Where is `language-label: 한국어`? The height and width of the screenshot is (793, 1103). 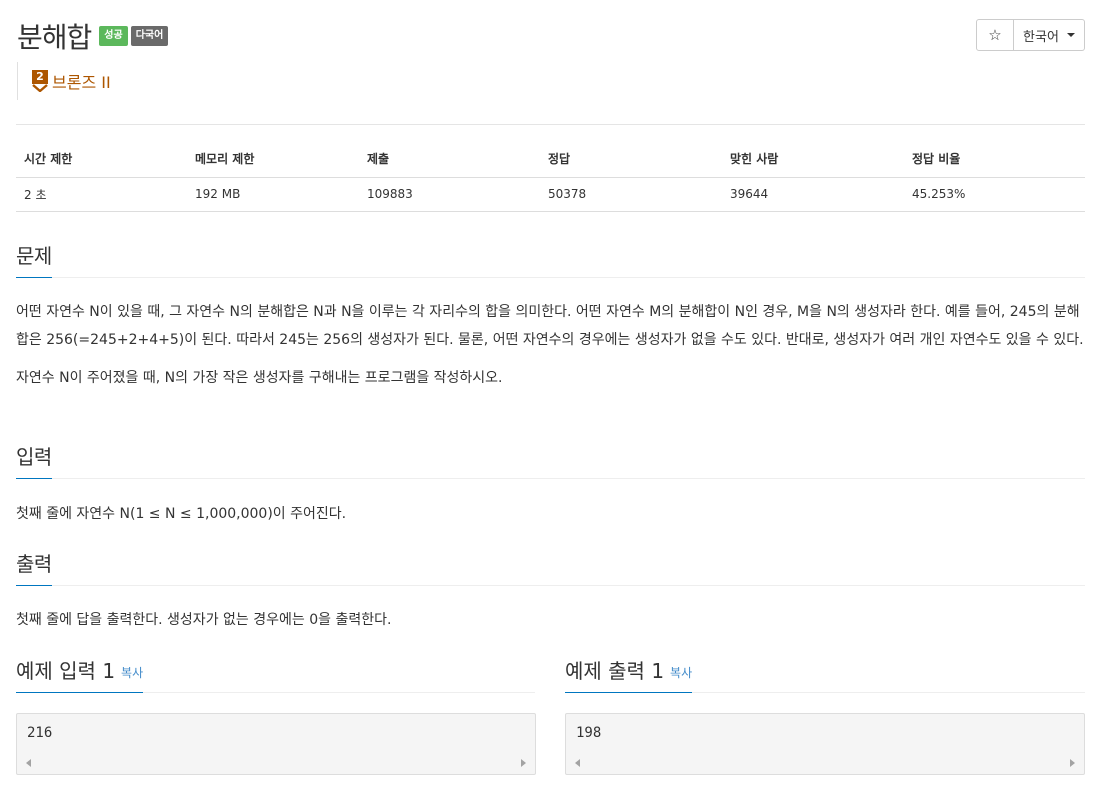 language-label: 한국어 is located at coordinates (1041, 37).